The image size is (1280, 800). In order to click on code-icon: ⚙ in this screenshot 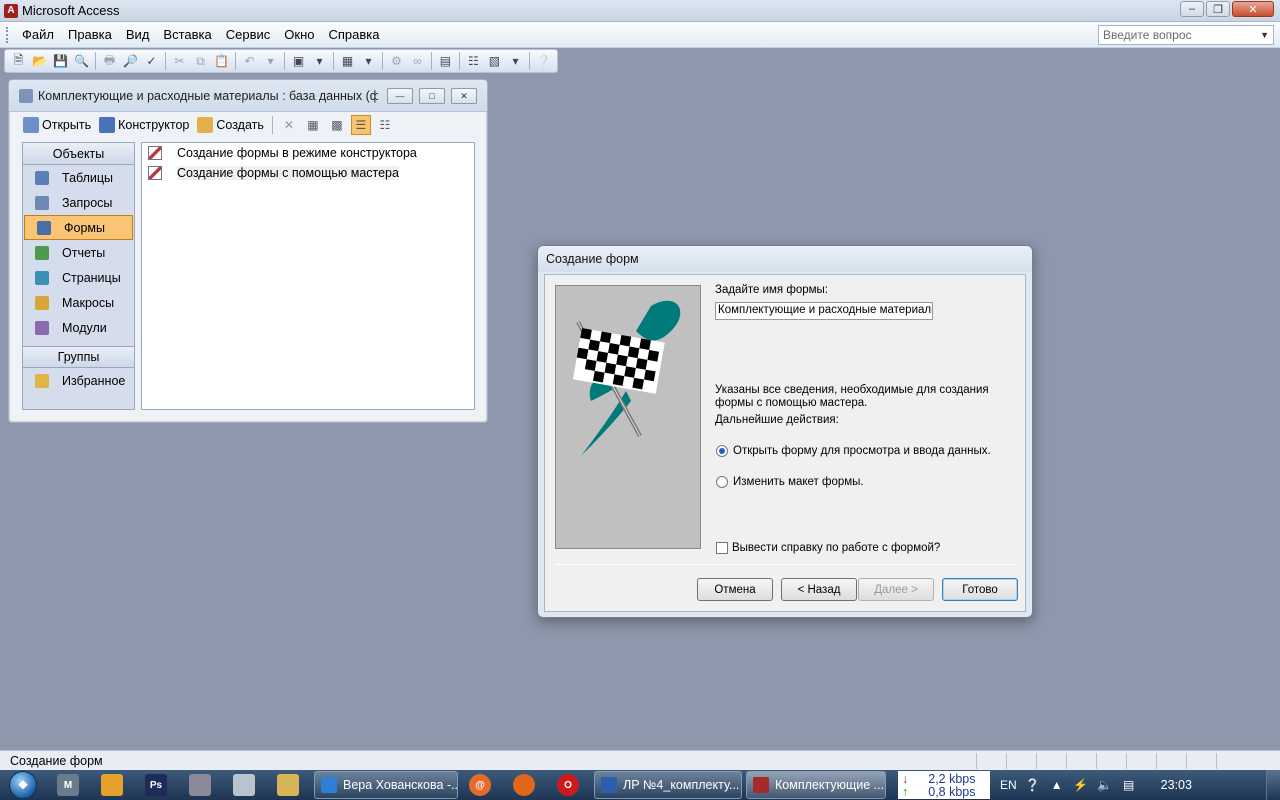, I will do `click(396, 61)`.